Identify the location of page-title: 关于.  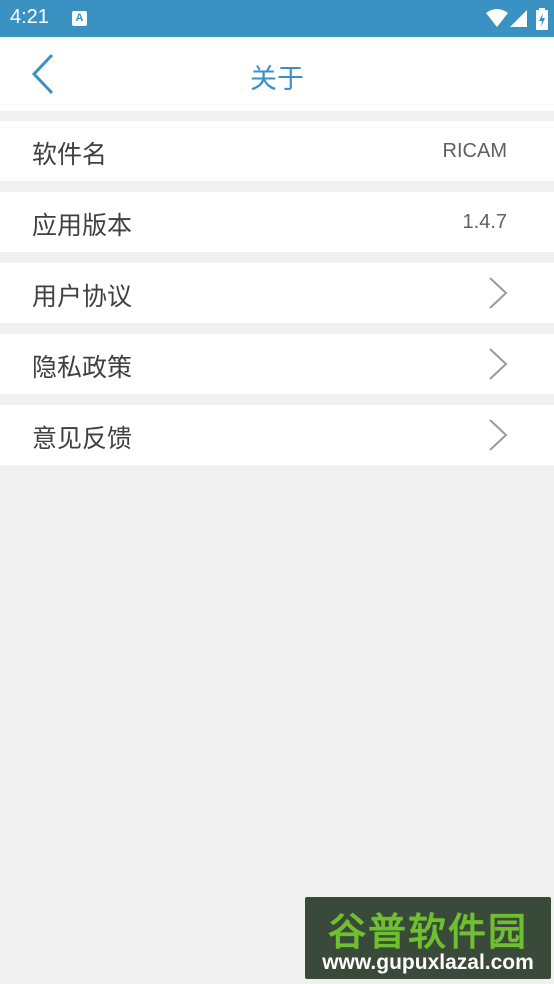
(277, 79).